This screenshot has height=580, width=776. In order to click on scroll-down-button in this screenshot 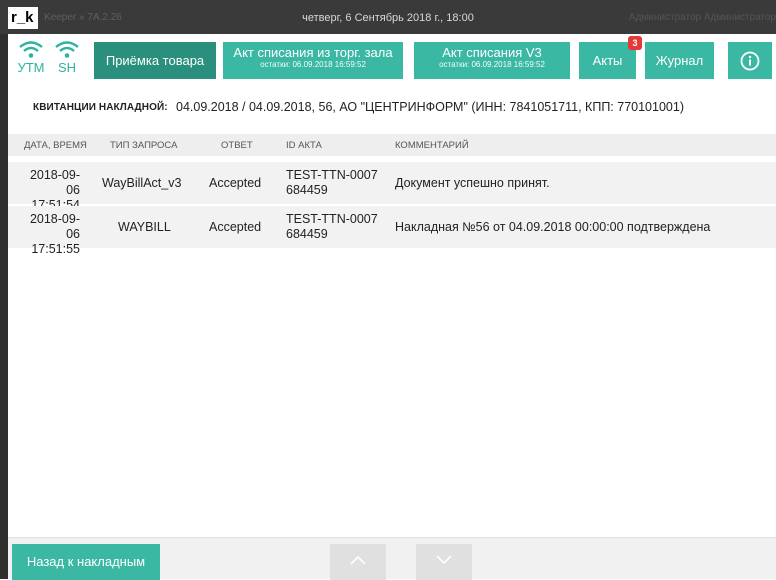, I will do `click(444, 562)`.